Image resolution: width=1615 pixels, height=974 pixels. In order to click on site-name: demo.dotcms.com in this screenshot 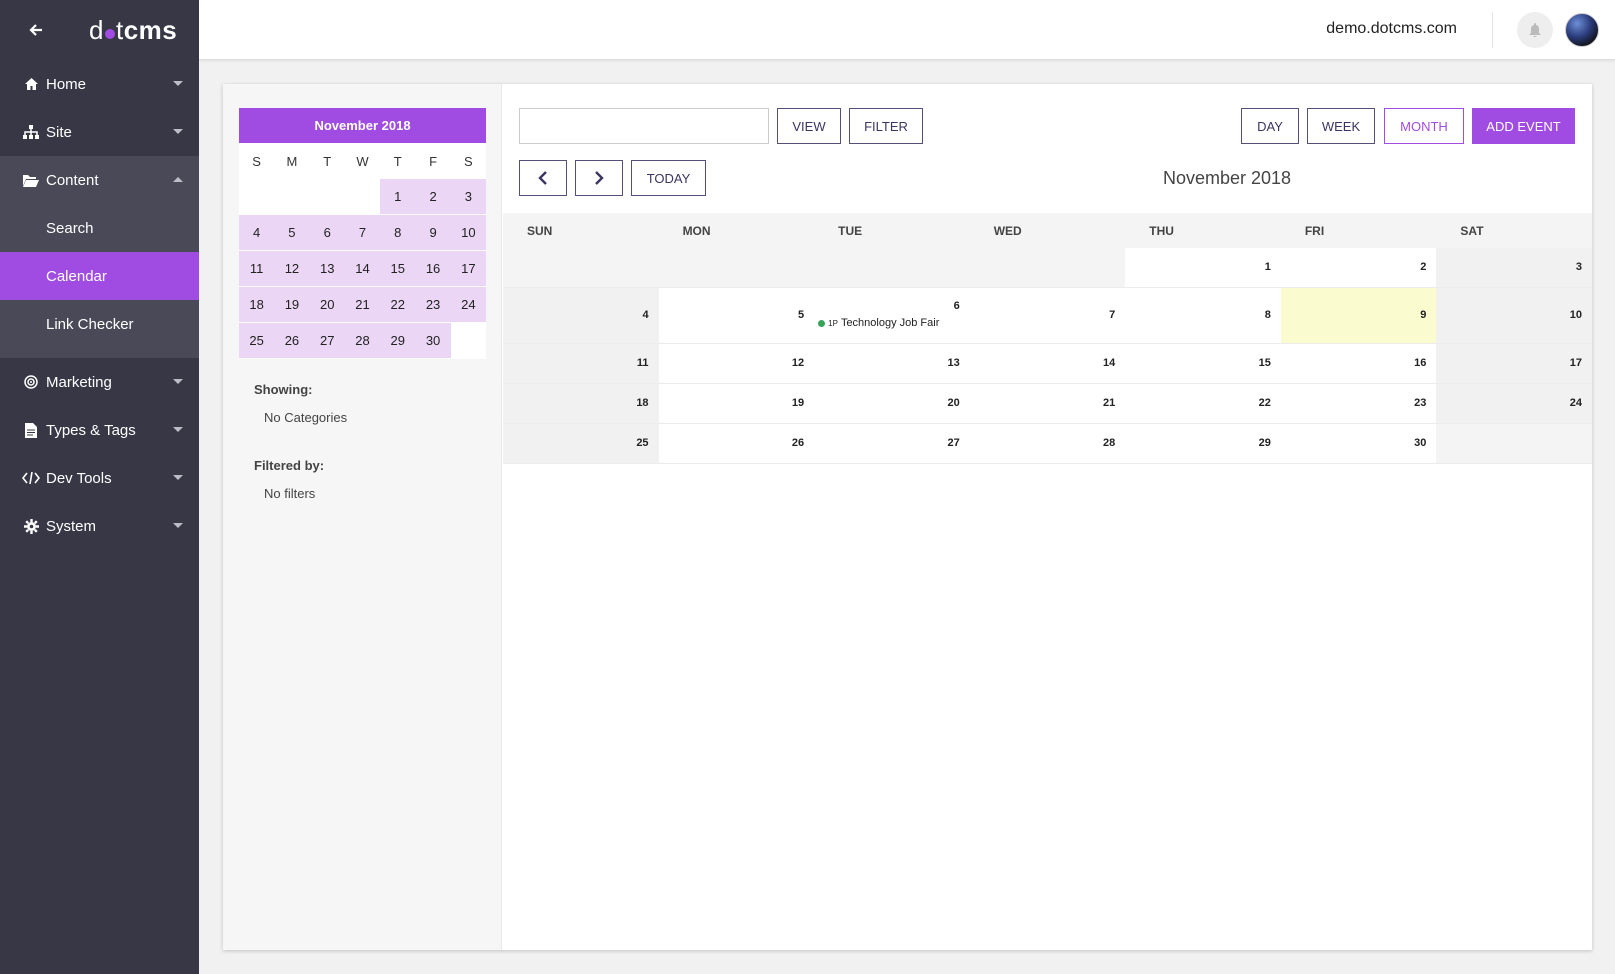, I will do `click(1391, 29)`.